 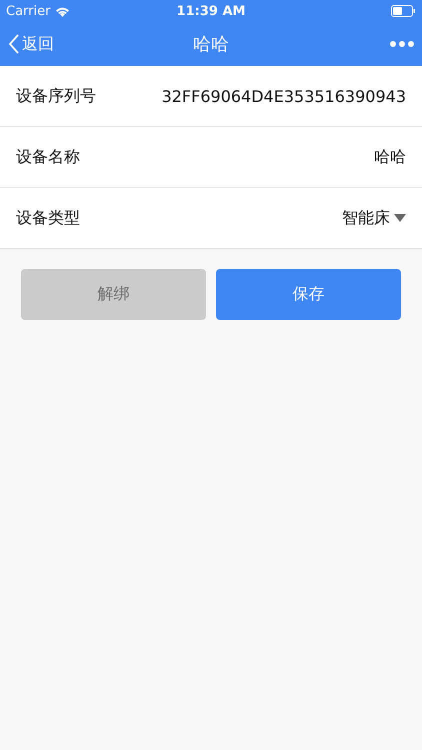 What do you see at coordinates (56, 96) in the screenshot?
I see `field-label: 设备序列号` at bounding box center [56, 96].